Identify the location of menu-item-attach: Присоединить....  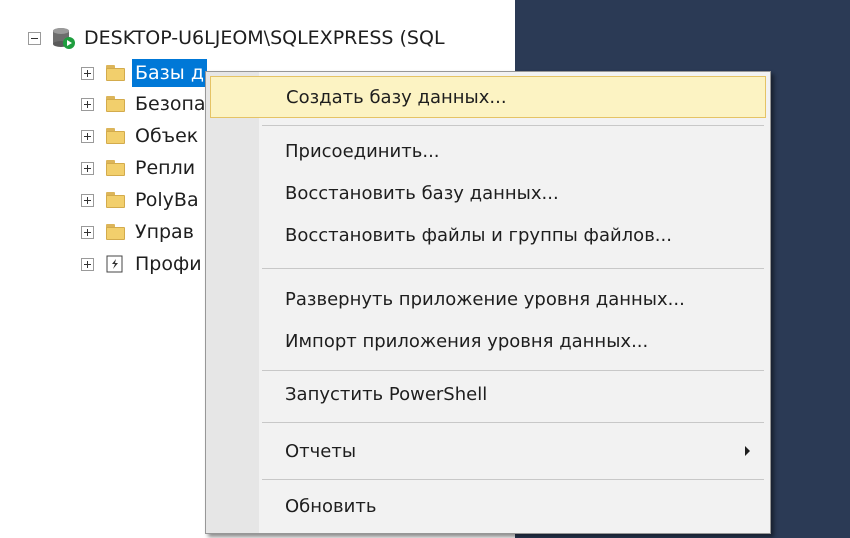
(488, 151).